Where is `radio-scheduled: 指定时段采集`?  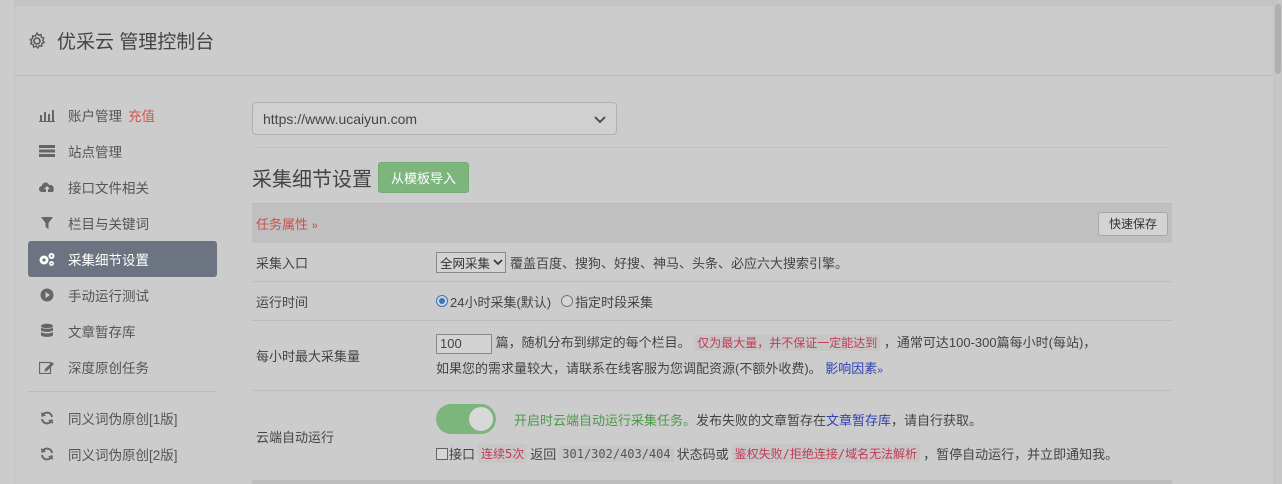 radio-scheduled: 指定时段采集 is located at coordinates (607, 301).